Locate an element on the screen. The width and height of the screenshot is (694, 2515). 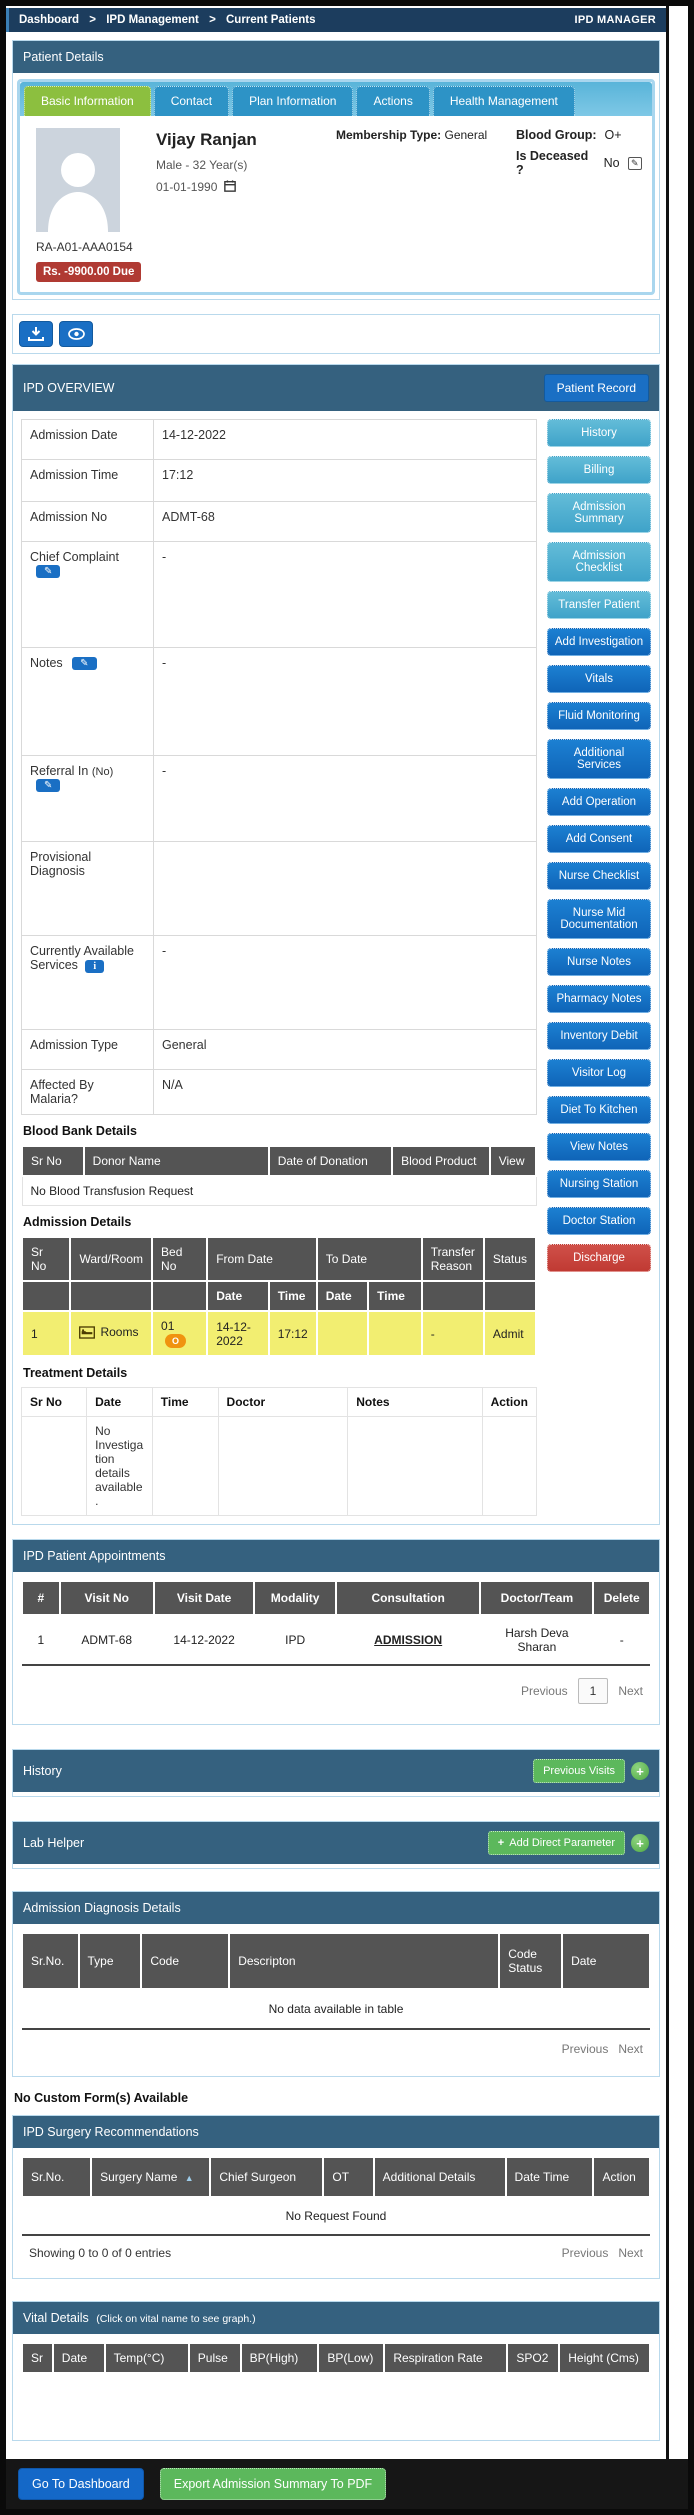
column-header-surgery-name: Surgery Name ▲ is located at coordinates (151, 2177).